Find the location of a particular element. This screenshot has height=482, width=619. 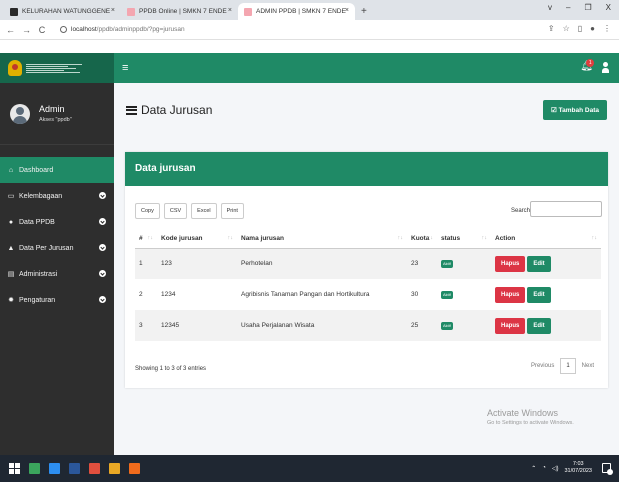

browser-toolbar-icons: ⇪ ☆ ▯ ● ⋮ is located at coordinates (579, 28).